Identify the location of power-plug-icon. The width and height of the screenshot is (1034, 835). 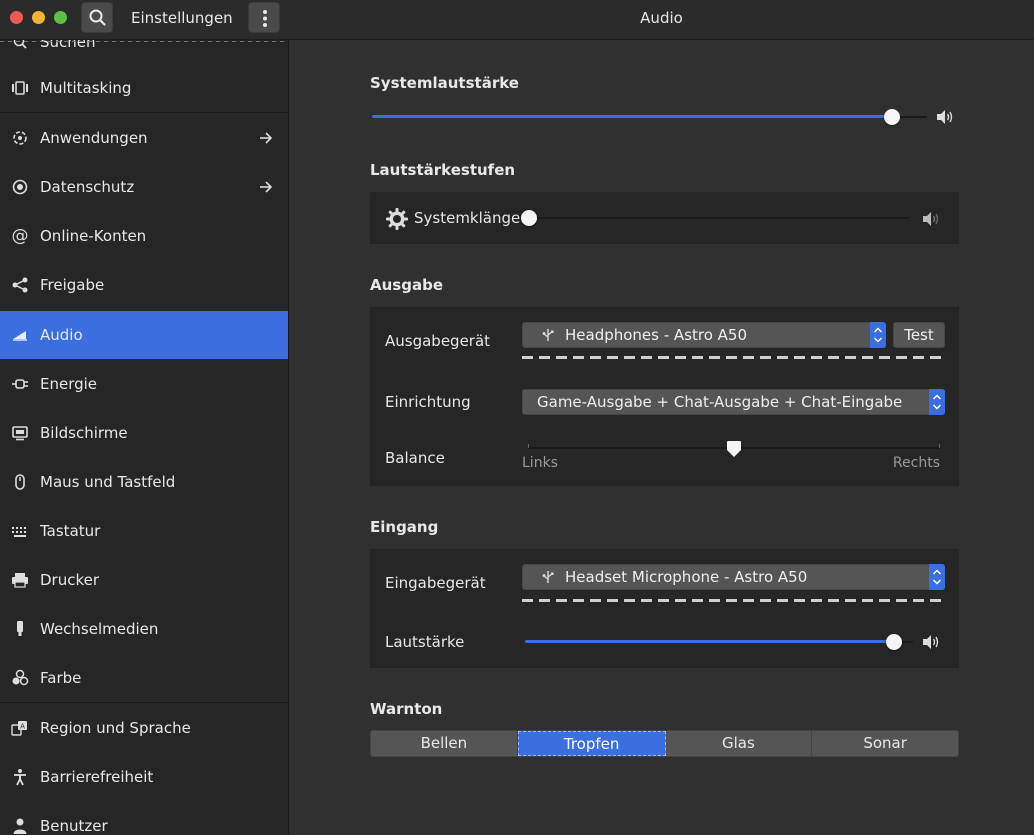
(20, 384).